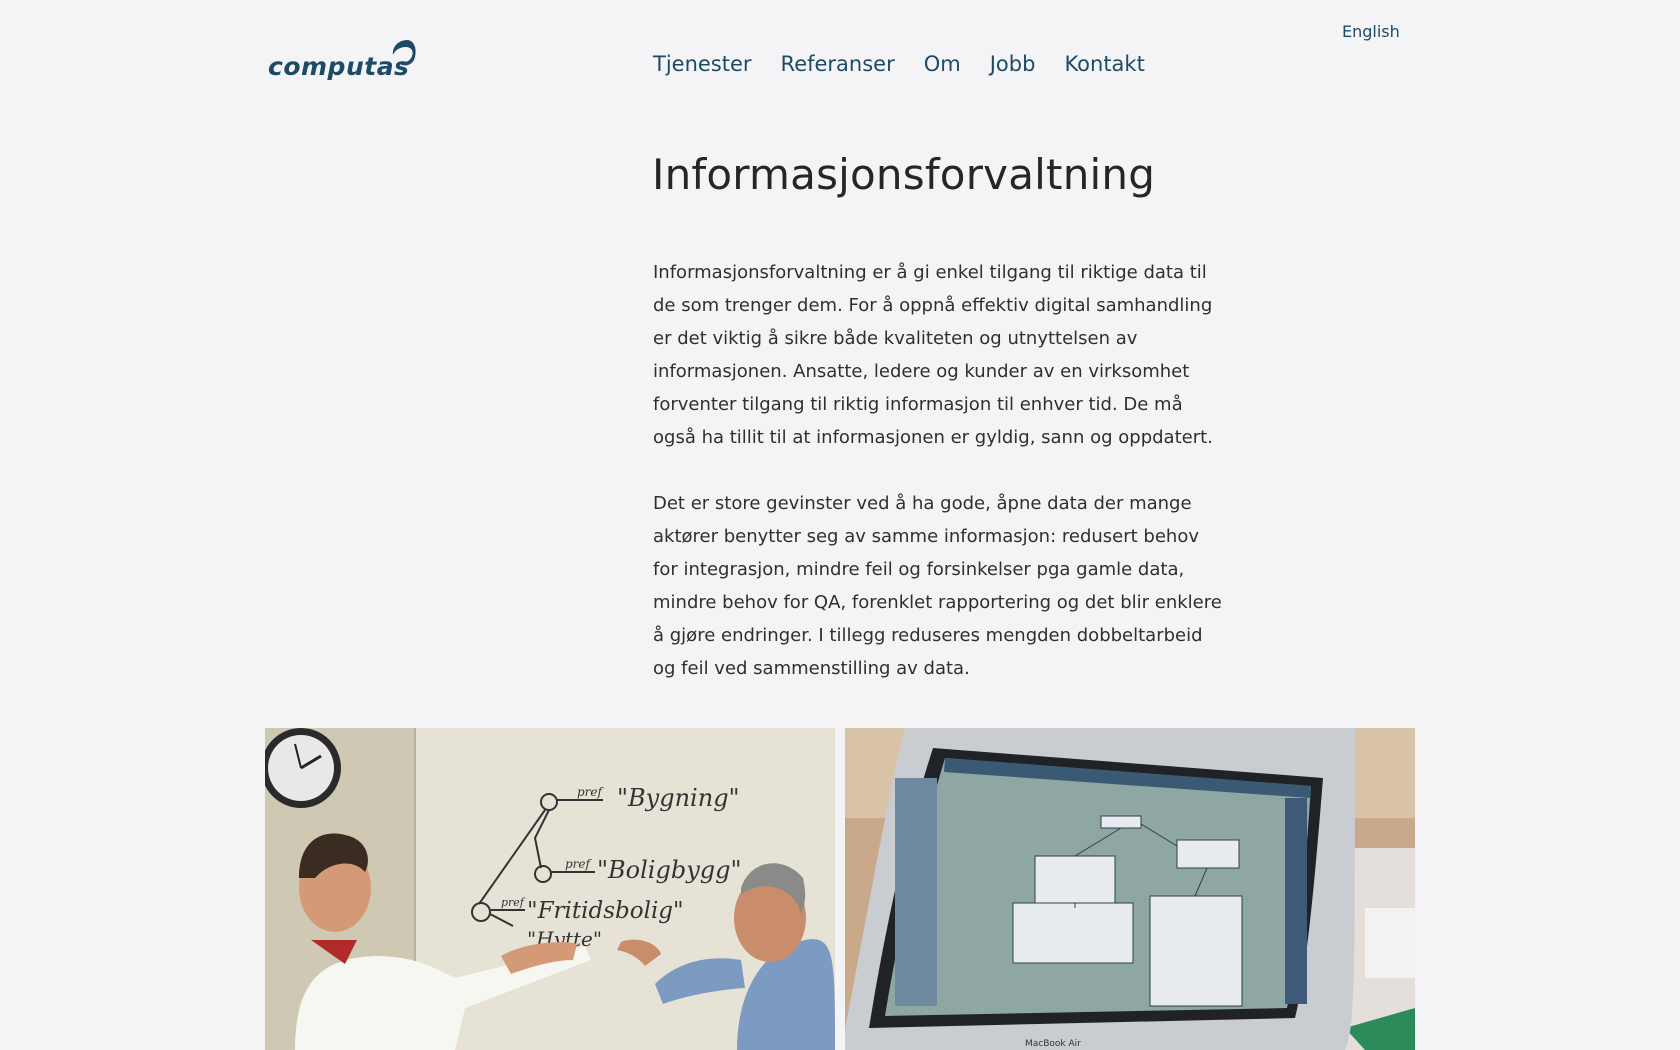 The image size is (1680, 1050). I want to click on nav-item-om: Om, so click(942, 64).